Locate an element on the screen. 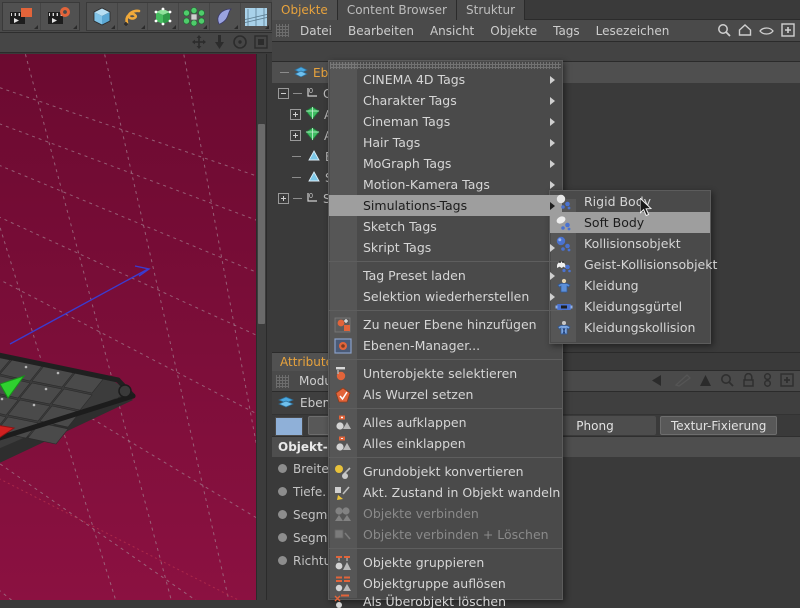 This screenshot has width=800, height=608. eye-icon is located at coordinates (766, 32).